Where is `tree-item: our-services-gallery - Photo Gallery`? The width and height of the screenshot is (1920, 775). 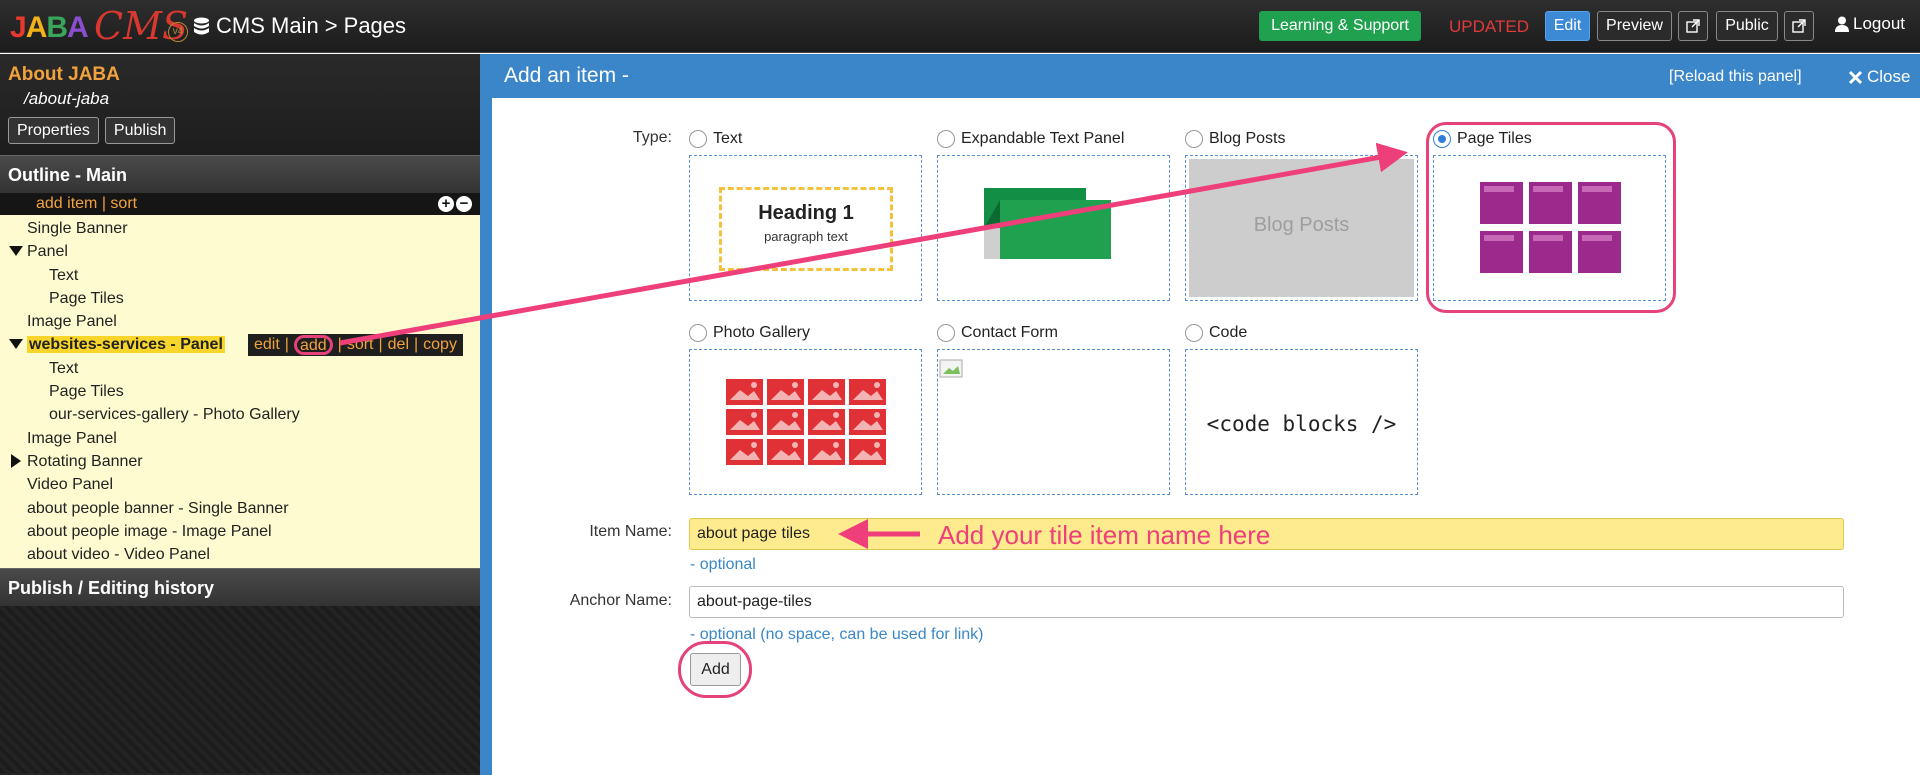
tree-item: our-services-gallery - Photo Gallery is located at coordinates (240, 414).